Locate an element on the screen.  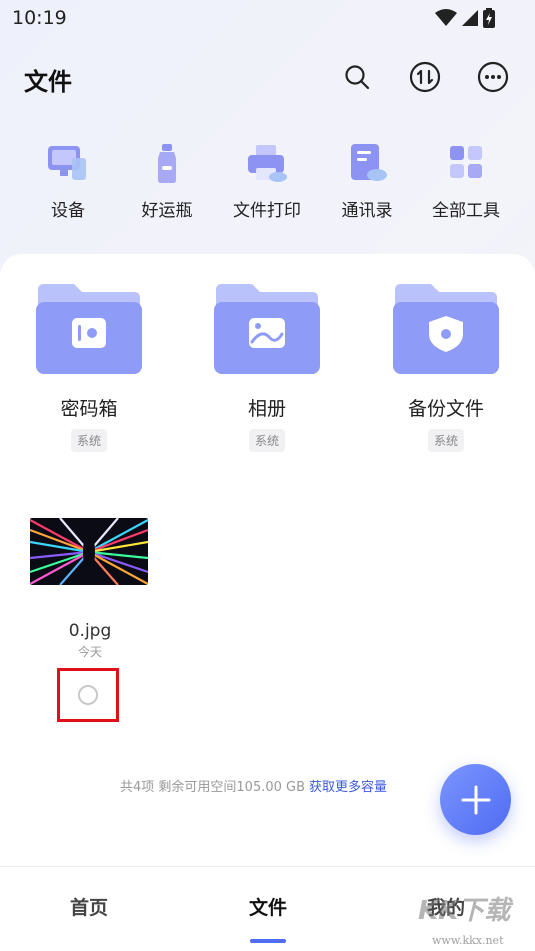
tools-row: 设备 好运瓶 文件打印 通讯录 全部工具 is located at coordinates (267, 186).